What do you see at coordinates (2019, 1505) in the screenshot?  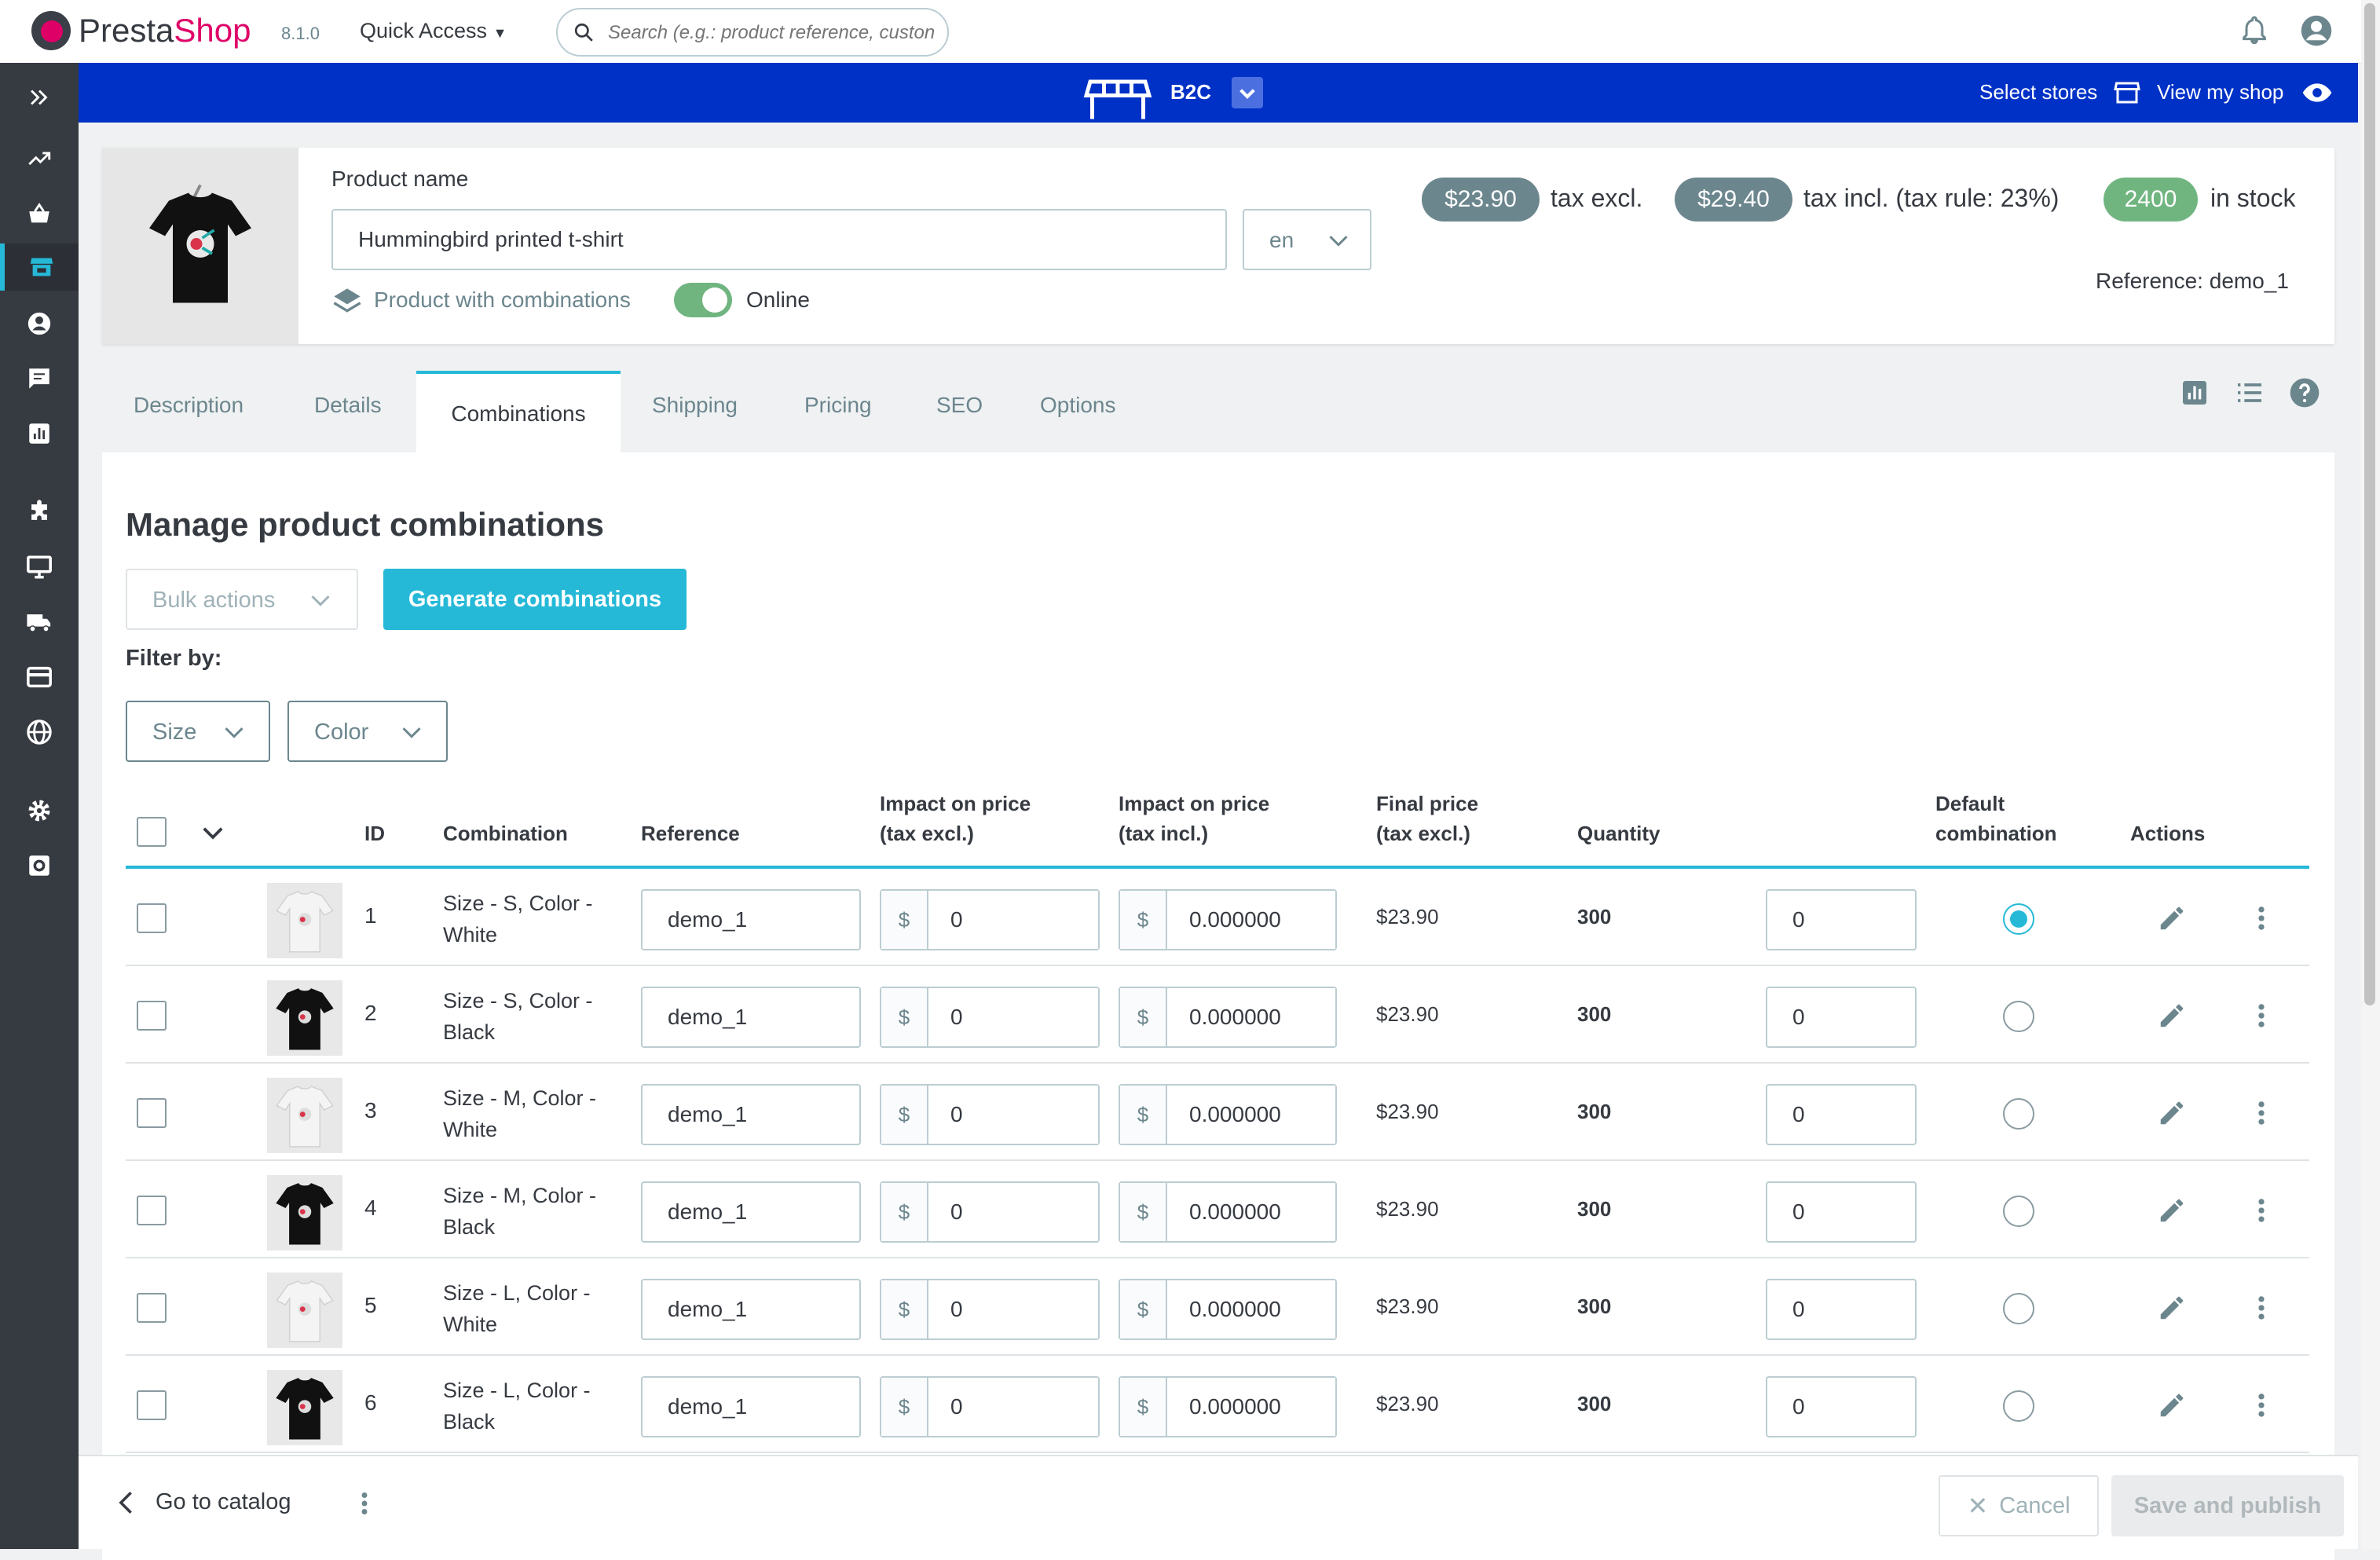 I see `cancel-button: ✕ Cancel` at bounding box center [2019, 1505].